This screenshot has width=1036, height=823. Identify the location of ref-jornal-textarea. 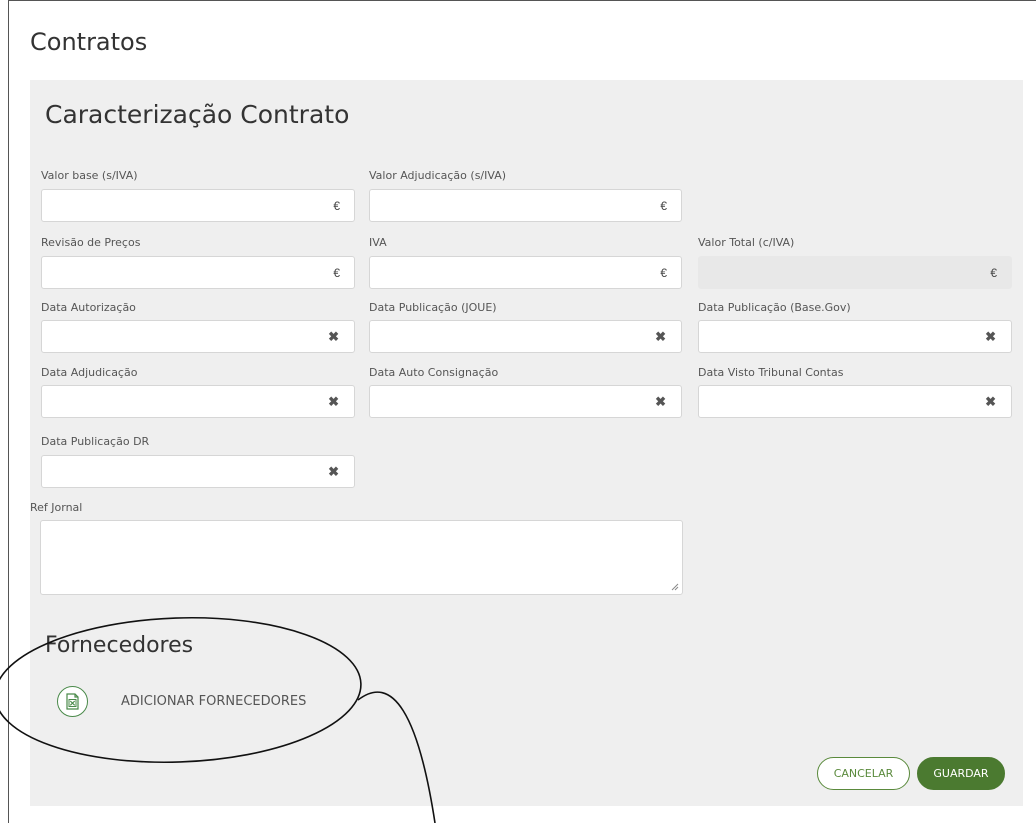
(361, 557).